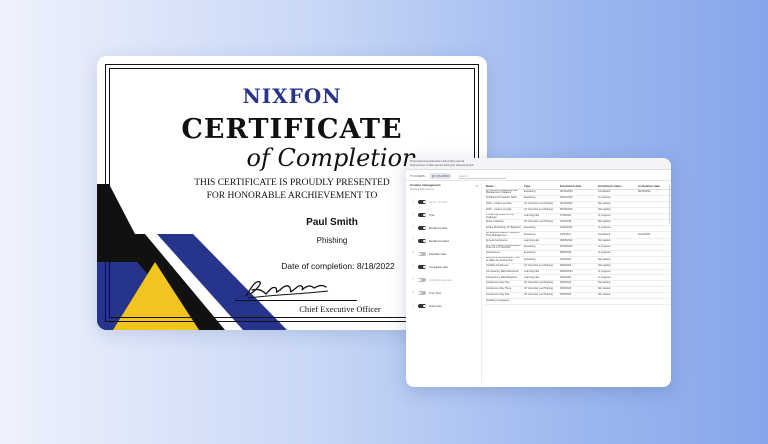 Image resolution: width=768 pixels, height=444 pixels. What do you see at coordinates (425, 185) in the screenshot?
I see `column-panel-title: Column management` at bounding box center [425, 185].